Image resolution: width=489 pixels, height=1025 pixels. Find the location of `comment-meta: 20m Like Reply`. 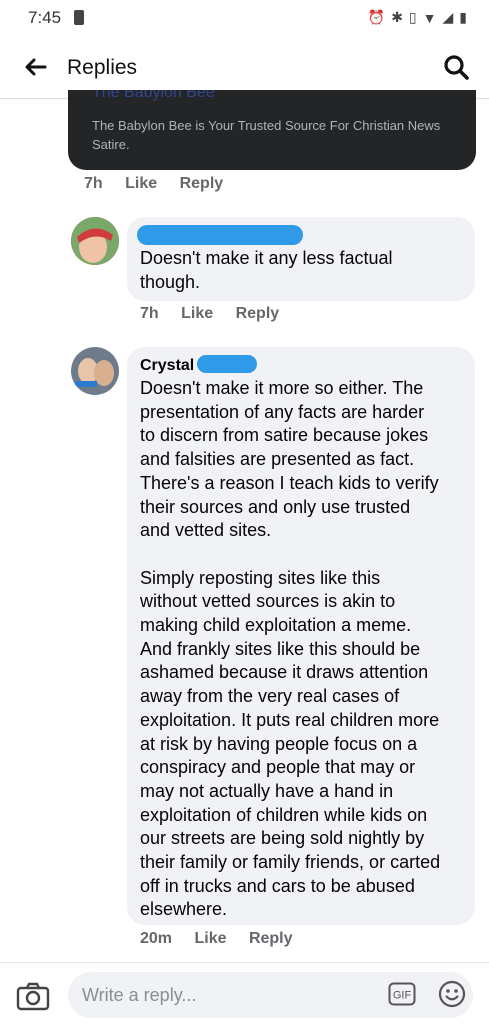

comment-meta: 20m Like Reply is located at coordinates (225, 939).